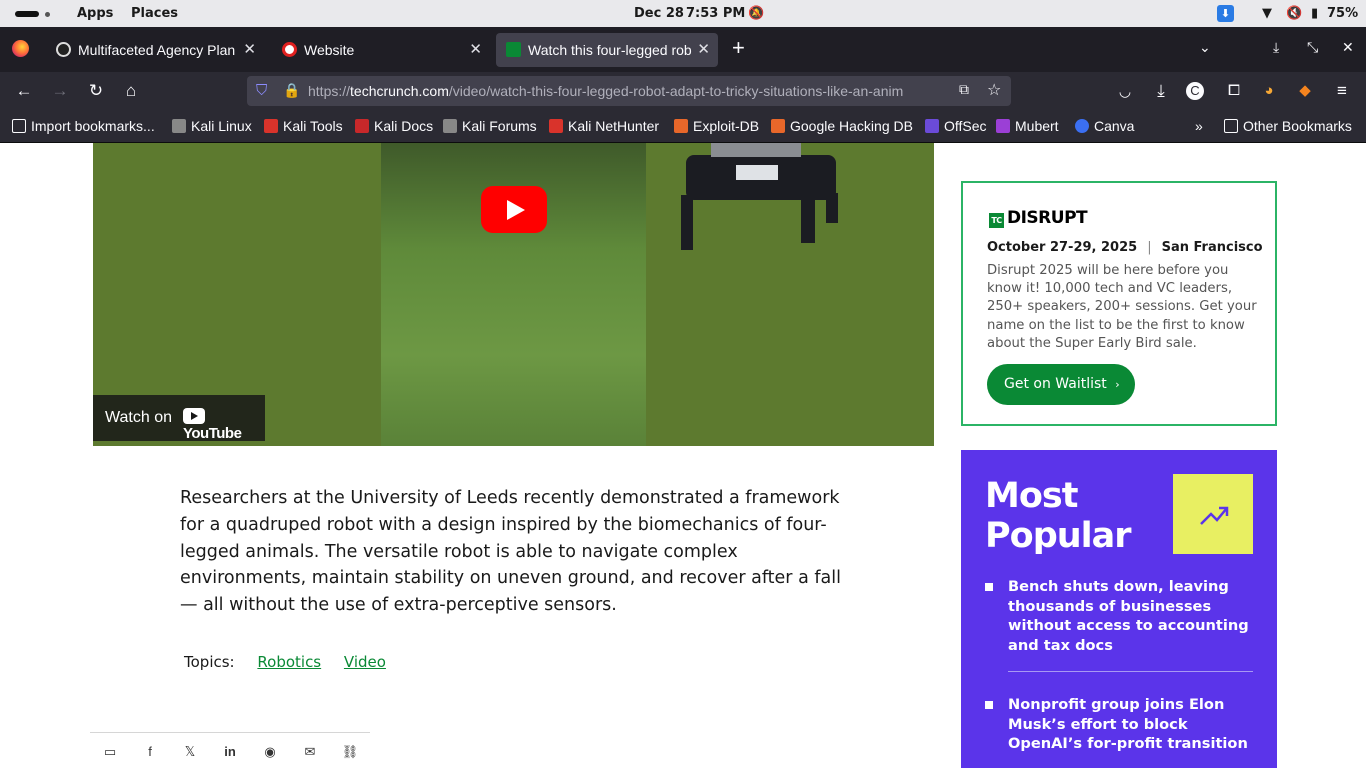  Describe the element at coordinates (27, 14) in the screenshot. I see `activities-indicator` at that location.